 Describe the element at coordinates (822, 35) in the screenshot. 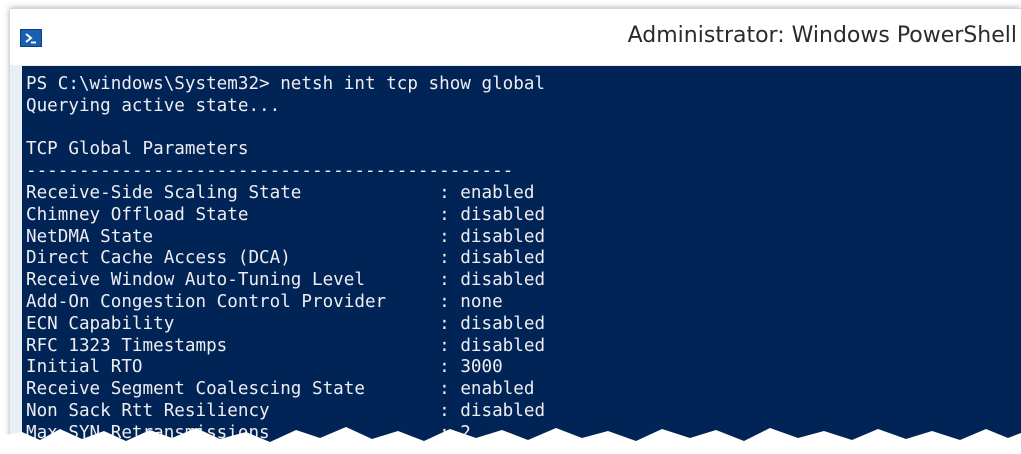

I see `window-title: Administrator: Windows PowerShell` at that location.